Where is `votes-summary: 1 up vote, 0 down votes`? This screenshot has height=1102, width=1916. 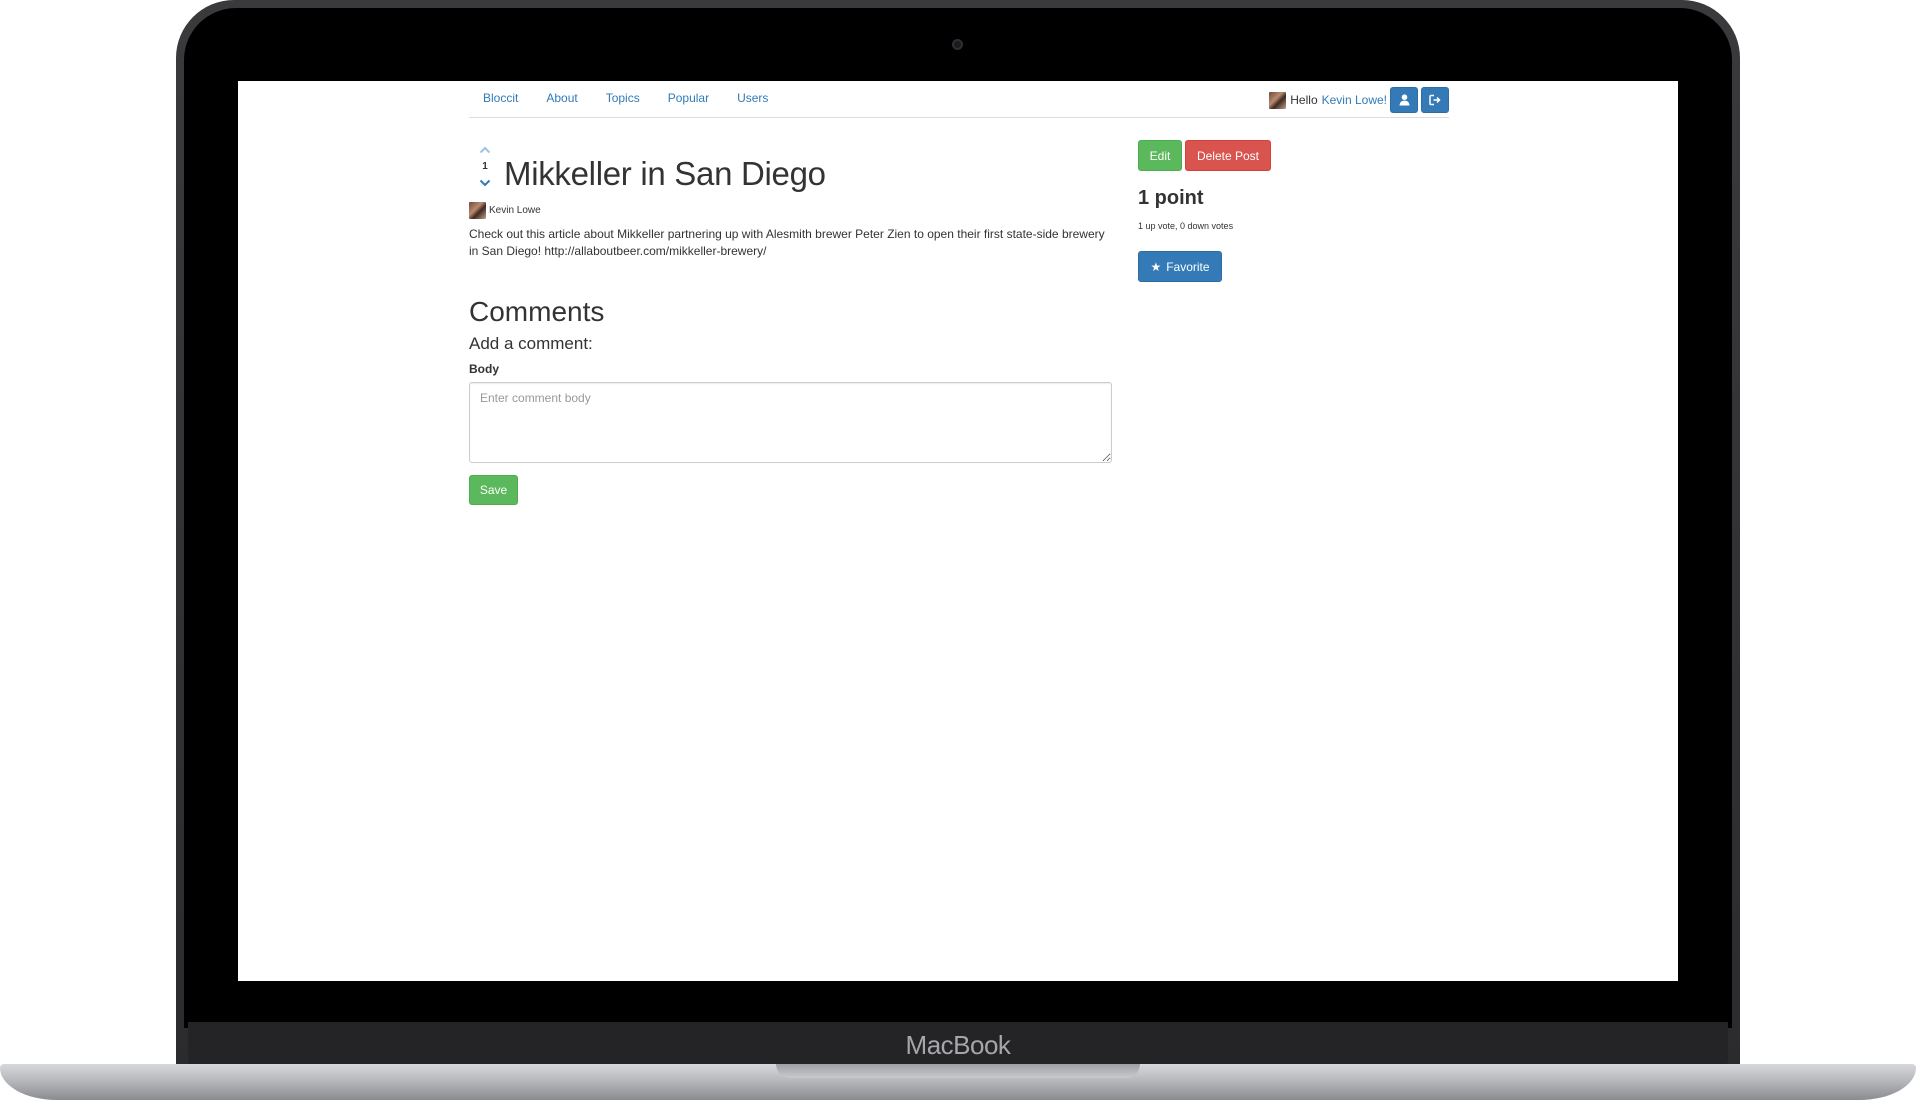 votes-summary: 1 up vote, 0 down votes is located at coordinates (1186, 226).